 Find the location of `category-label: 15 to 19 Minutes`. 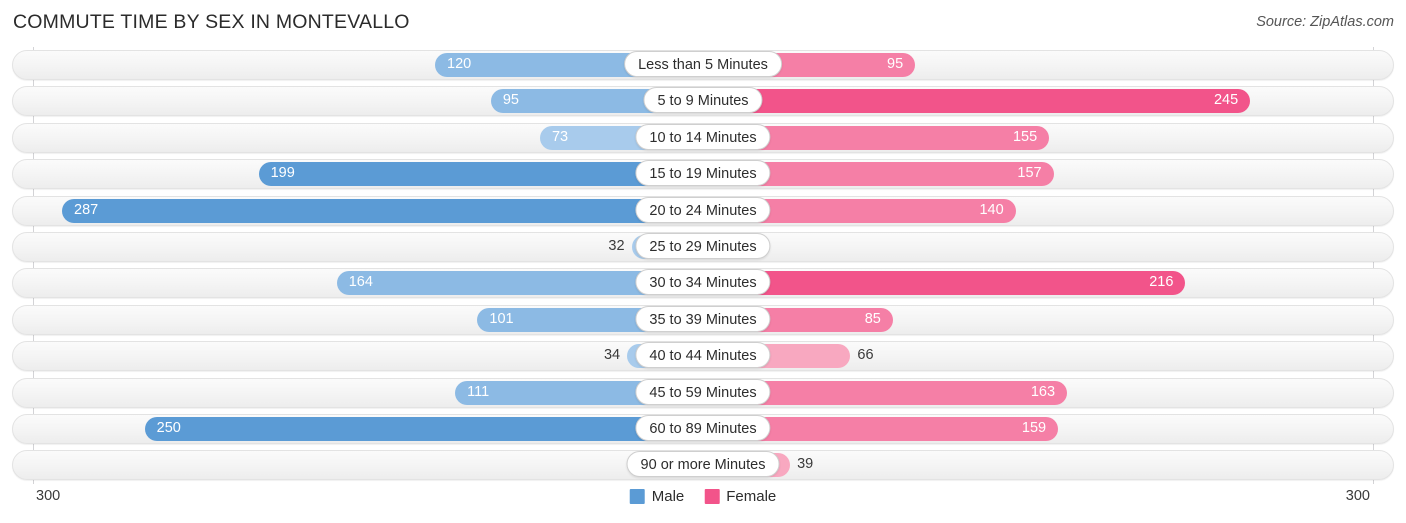

category-label: 15 to 19 Minutes is located at coordinates (703, 173).